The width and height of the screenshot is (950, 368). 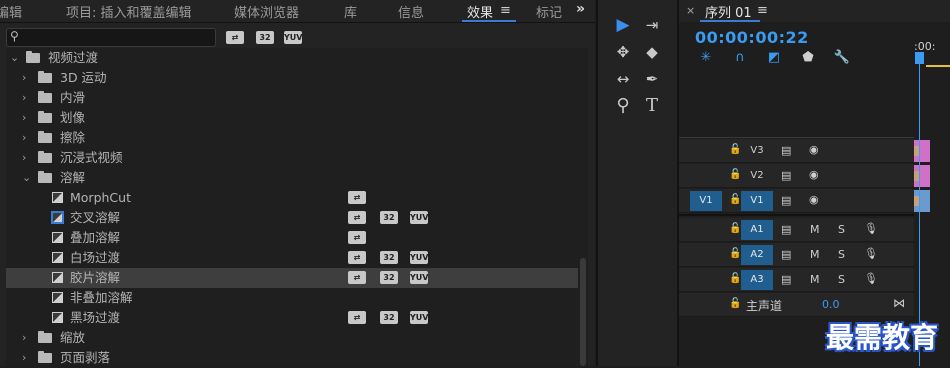 What do you see at coordinates (292, 278) in the screenshot?
I see `effect-film-dissolve: 胶片溶解 ⇄ 32 YUV` at bounding box center [292, 278].